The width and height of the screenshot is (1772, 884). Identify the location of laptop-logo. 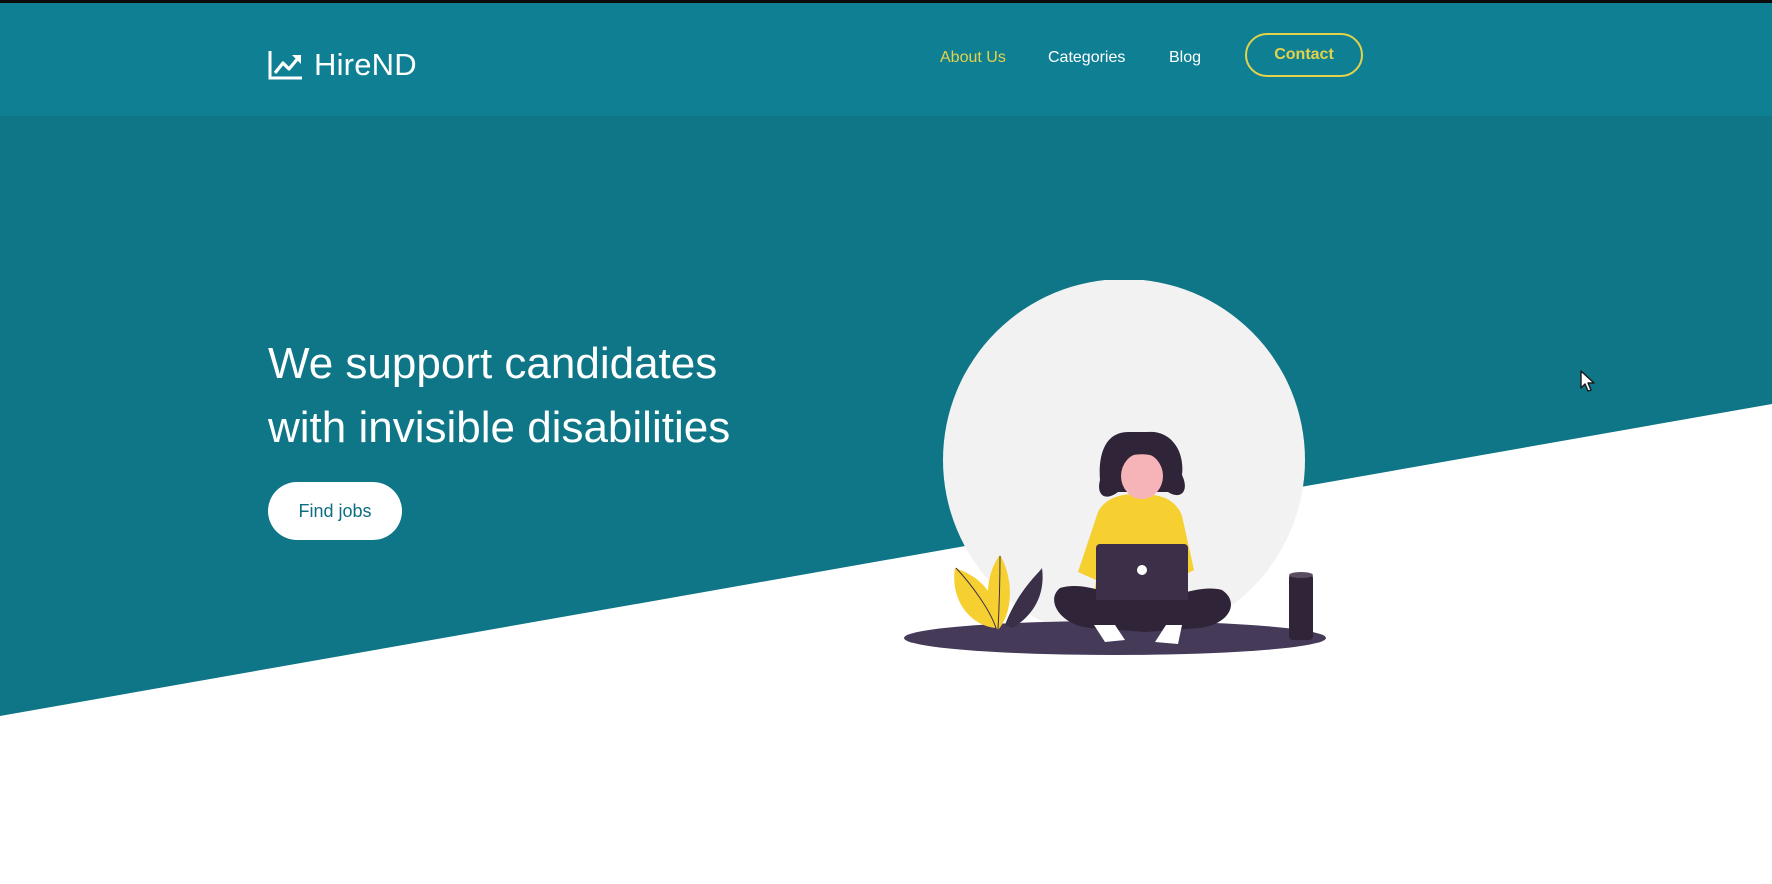
(1142, 570).